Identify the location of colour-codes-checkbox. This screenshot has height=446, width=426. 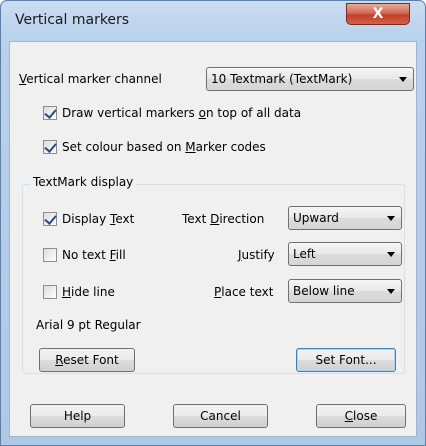
(50, 147).